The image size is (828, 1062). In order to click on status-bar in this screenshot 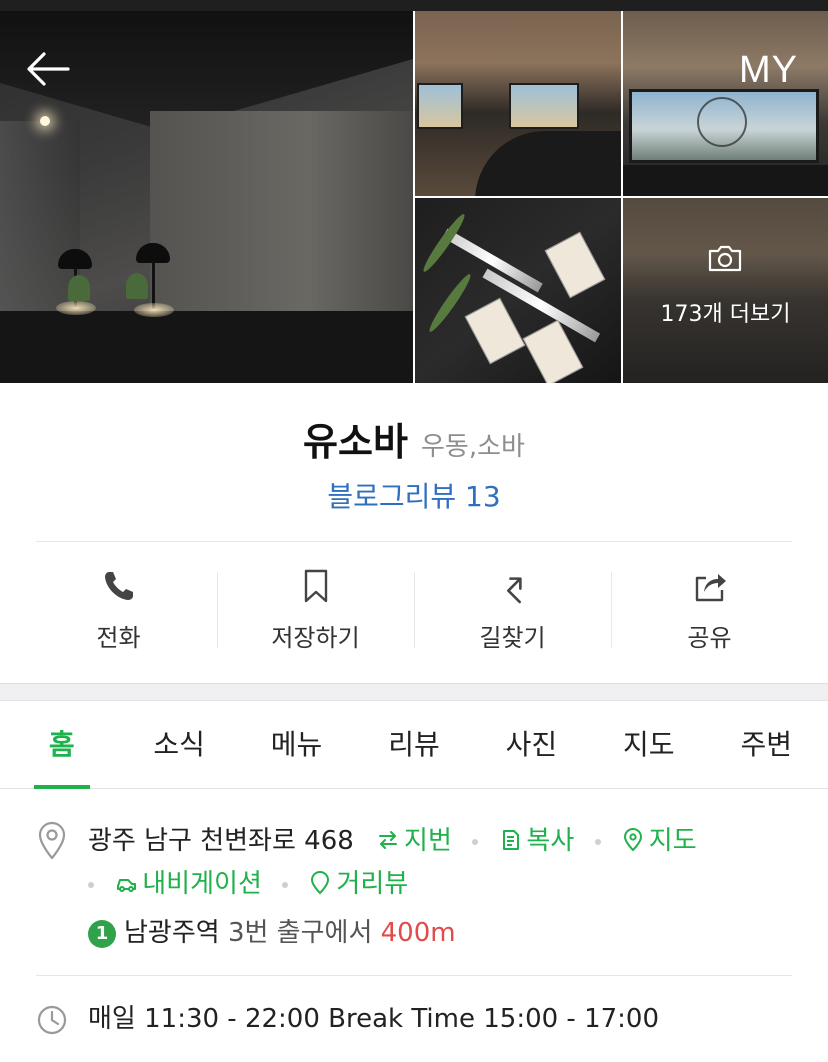, I will do `click(414, 5)`.